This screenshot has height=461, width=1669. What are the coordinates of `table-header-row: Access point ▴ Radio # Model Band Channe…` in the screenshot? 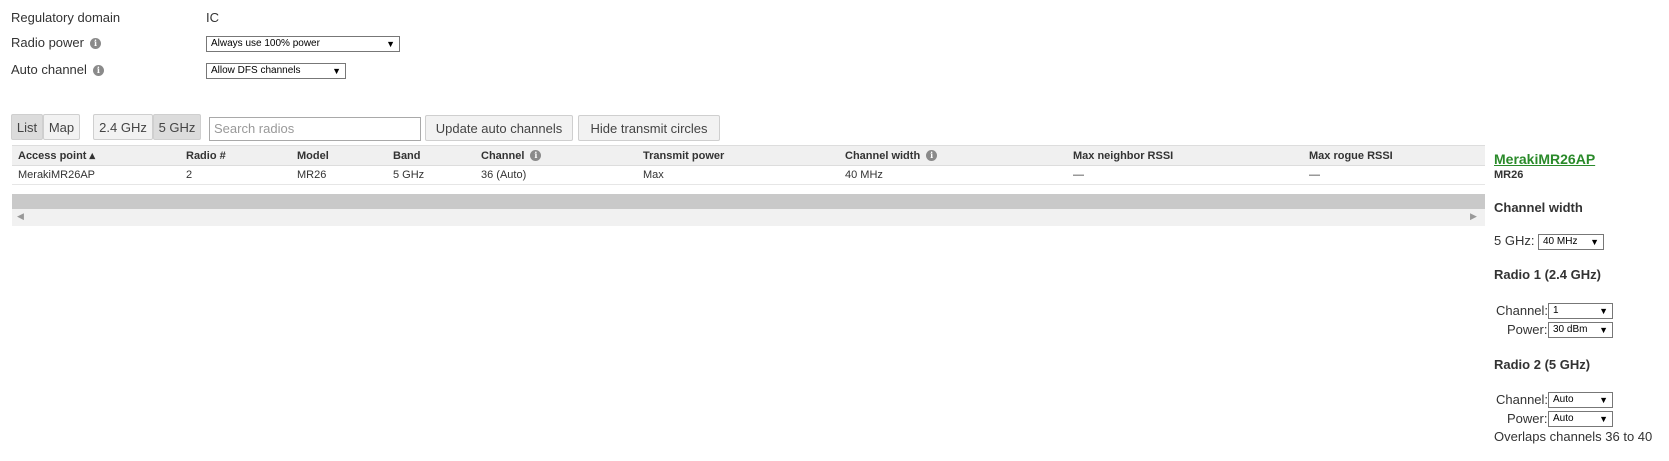 It's located at (748, 155).